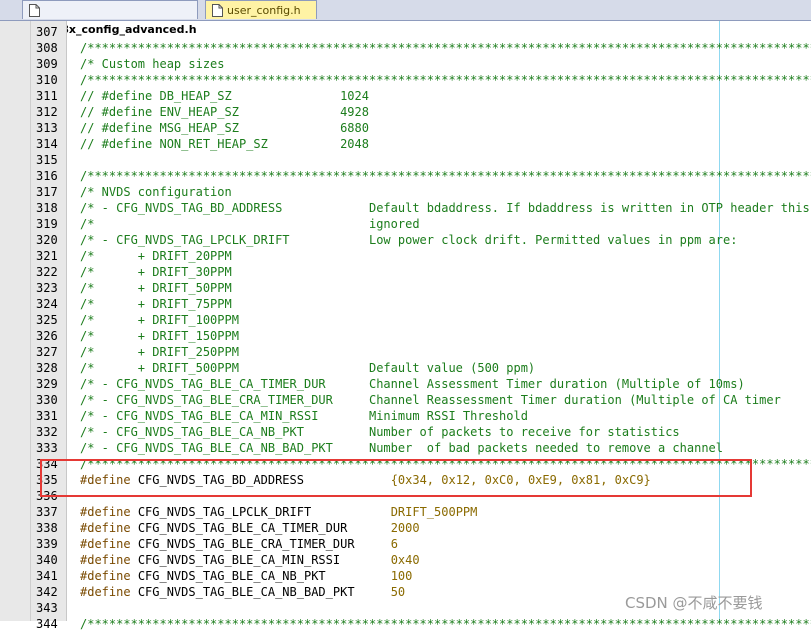  Describe the element at coordinates (47, 304) in the screenshot. I see `line-number: 324` at that location.